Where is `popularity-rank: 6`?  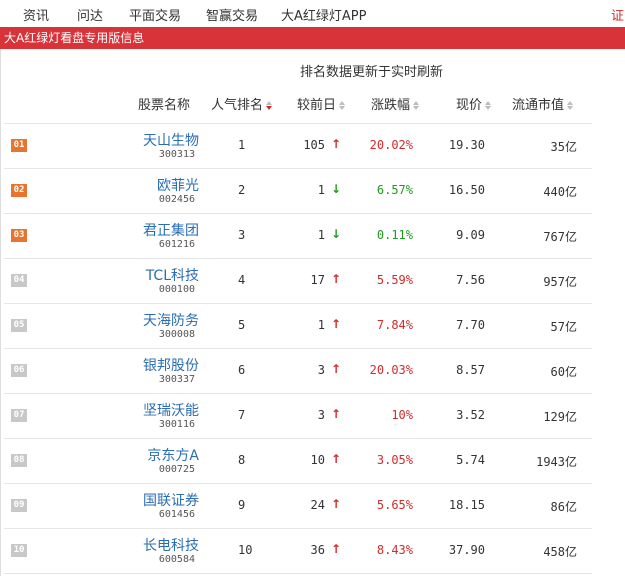
popularity-rank: 6 is located at coordinates (242, 370).